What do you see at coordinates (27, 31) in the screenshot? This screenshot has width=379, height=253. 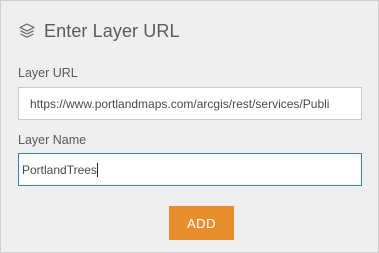 I see `layers-icon` at bounding box center [27, 31].